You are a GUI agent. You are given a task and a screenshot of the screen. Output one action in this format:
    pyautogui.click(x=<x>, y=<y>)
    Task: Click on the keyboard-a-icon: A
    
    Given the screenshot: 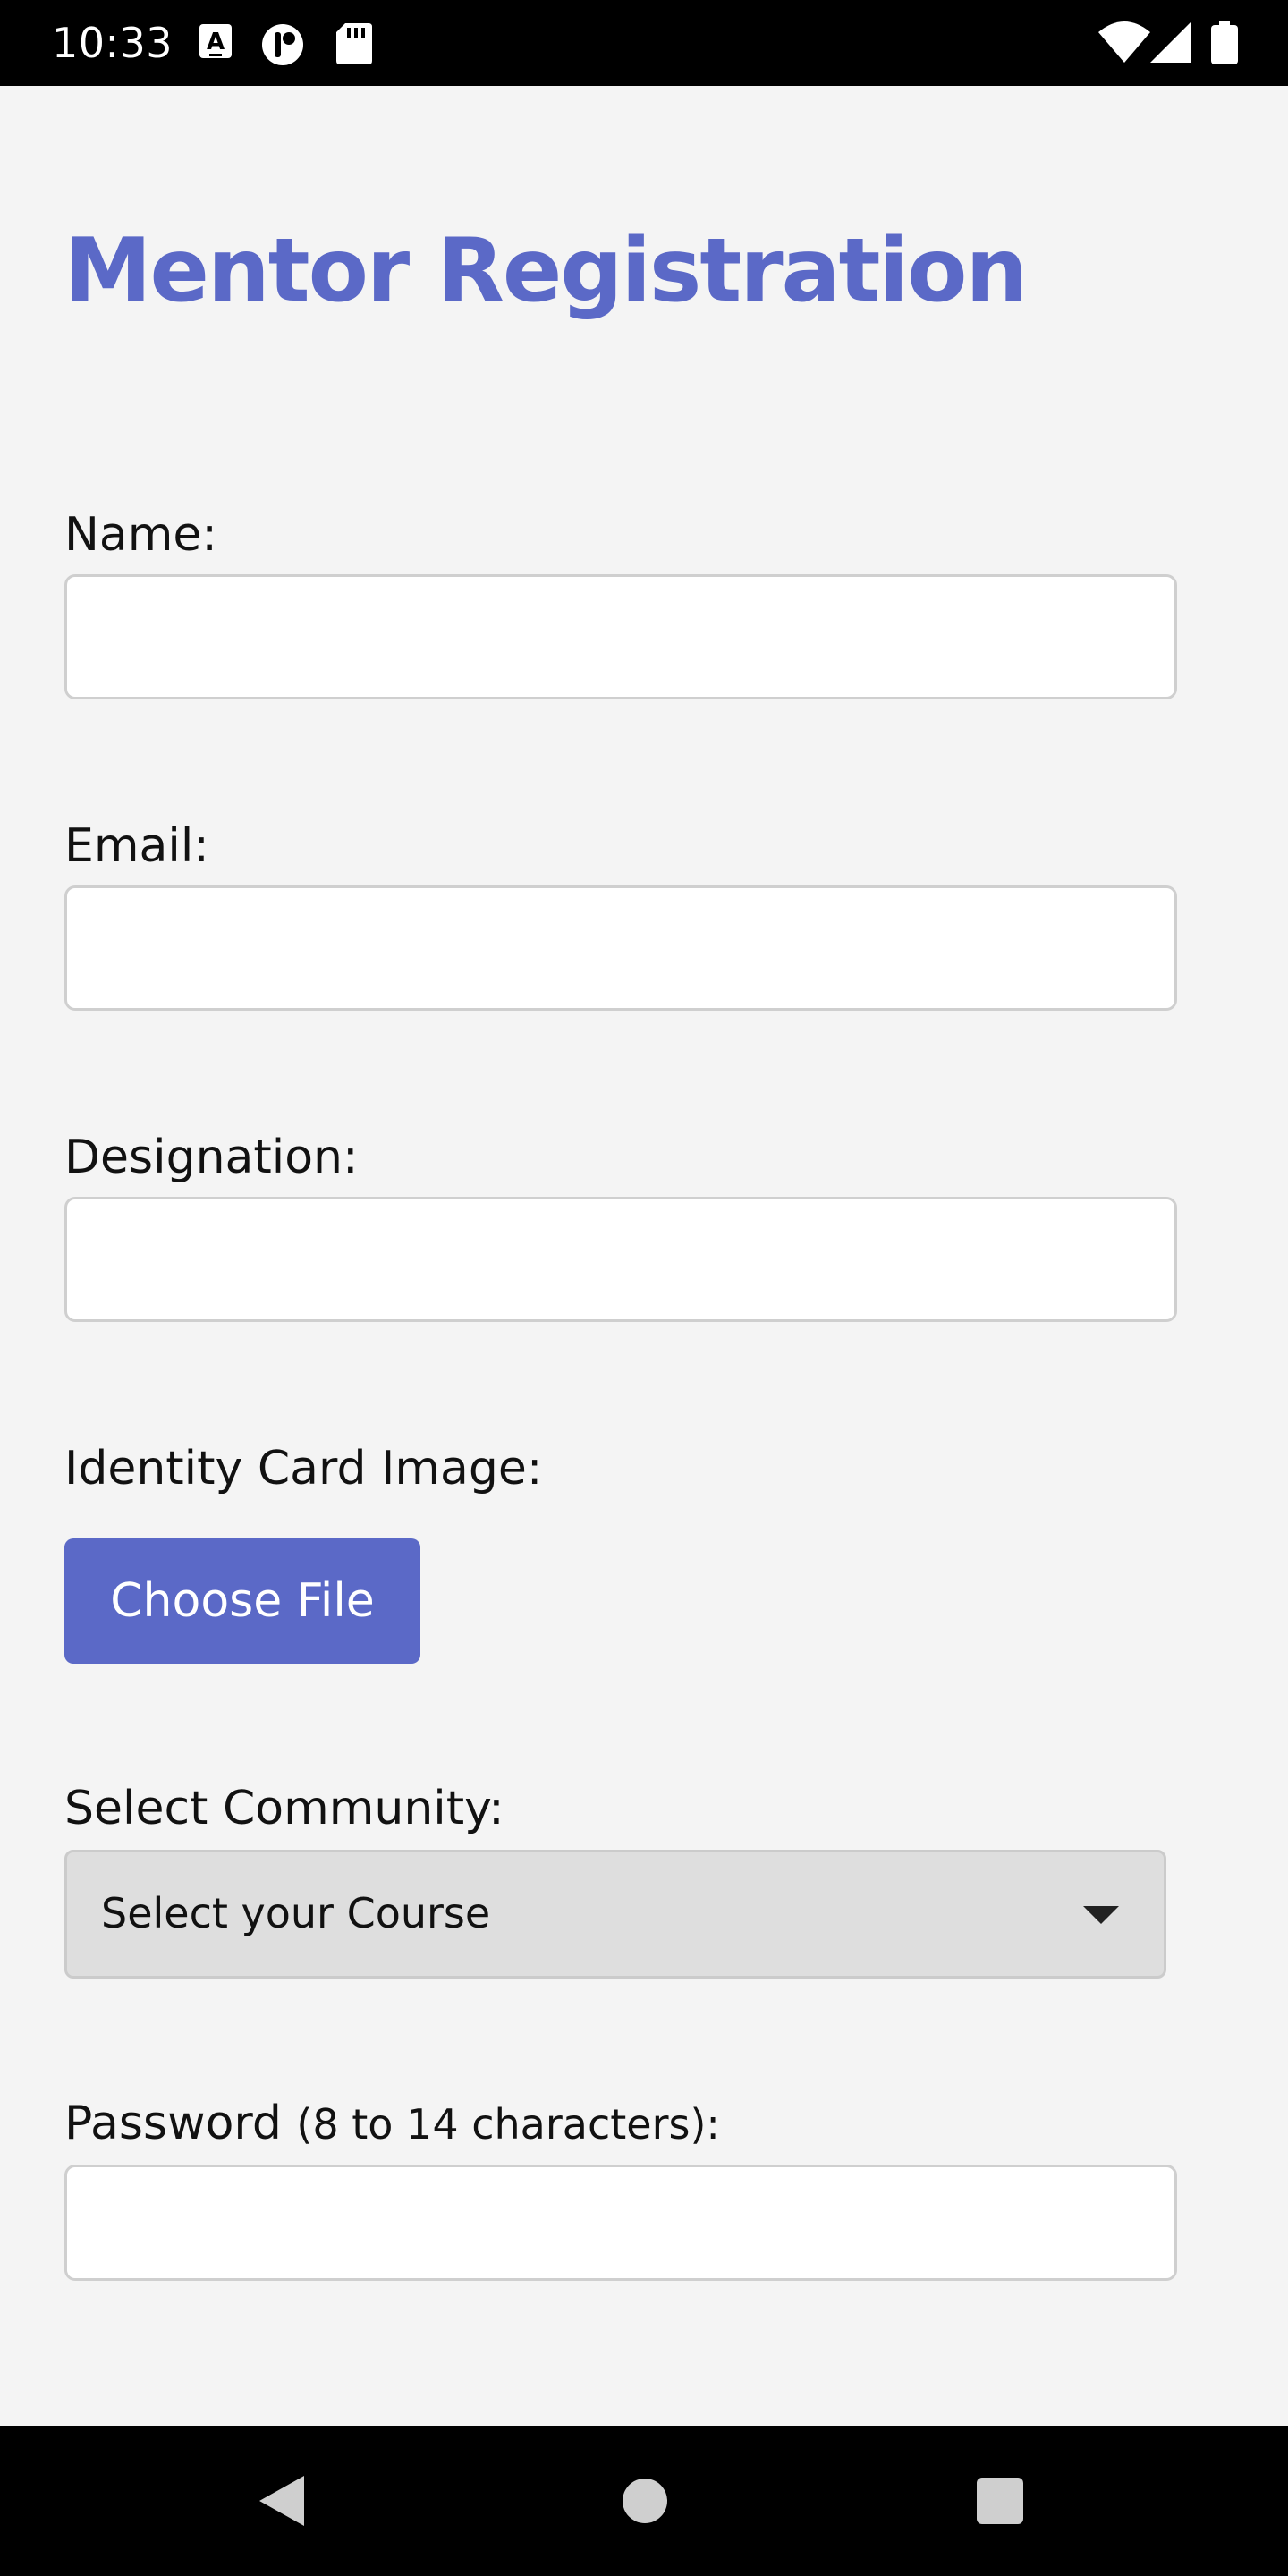 What is the action you would take?
    pyautogui.click(x=215, y=41)
    